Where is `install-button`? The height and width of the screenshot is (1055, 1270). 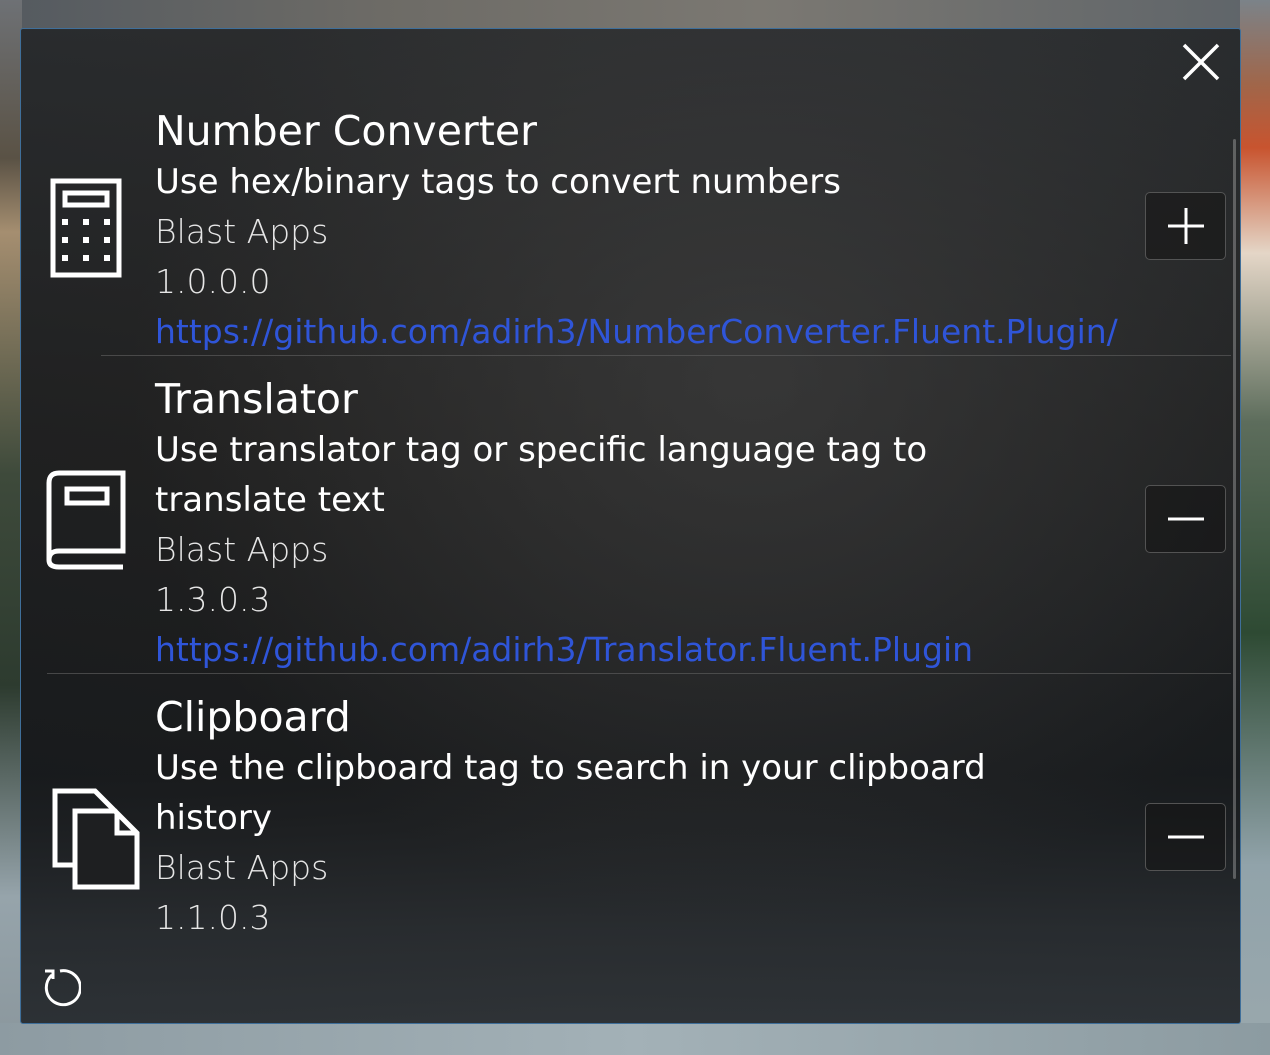
install-button is located at coordinates (1185, 226).